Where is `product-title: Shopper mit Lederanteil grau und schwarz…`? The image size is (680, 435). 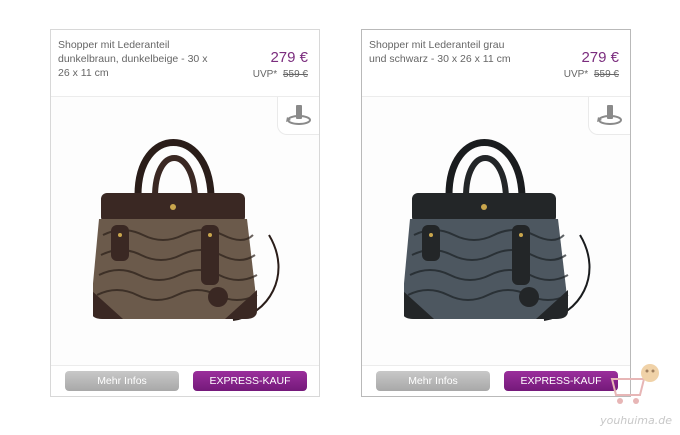 product-title: Shopper mit Lederanteil grau und schwarz… is located at coordinates (444, 52).